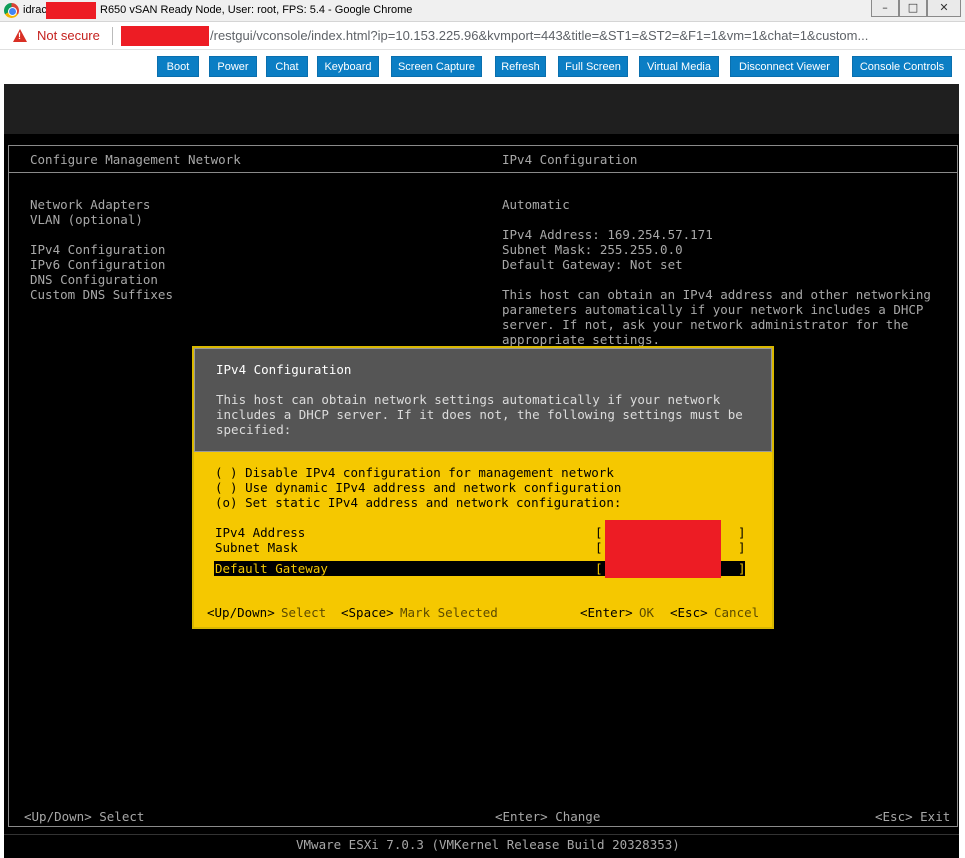 The image size is (965, 858). What do you see at coordinates (592, 249) in the screenshot?
I see `subnet-mask-info: Subnet Mask: 255.255.0.0` at bounding box center [592, 249].